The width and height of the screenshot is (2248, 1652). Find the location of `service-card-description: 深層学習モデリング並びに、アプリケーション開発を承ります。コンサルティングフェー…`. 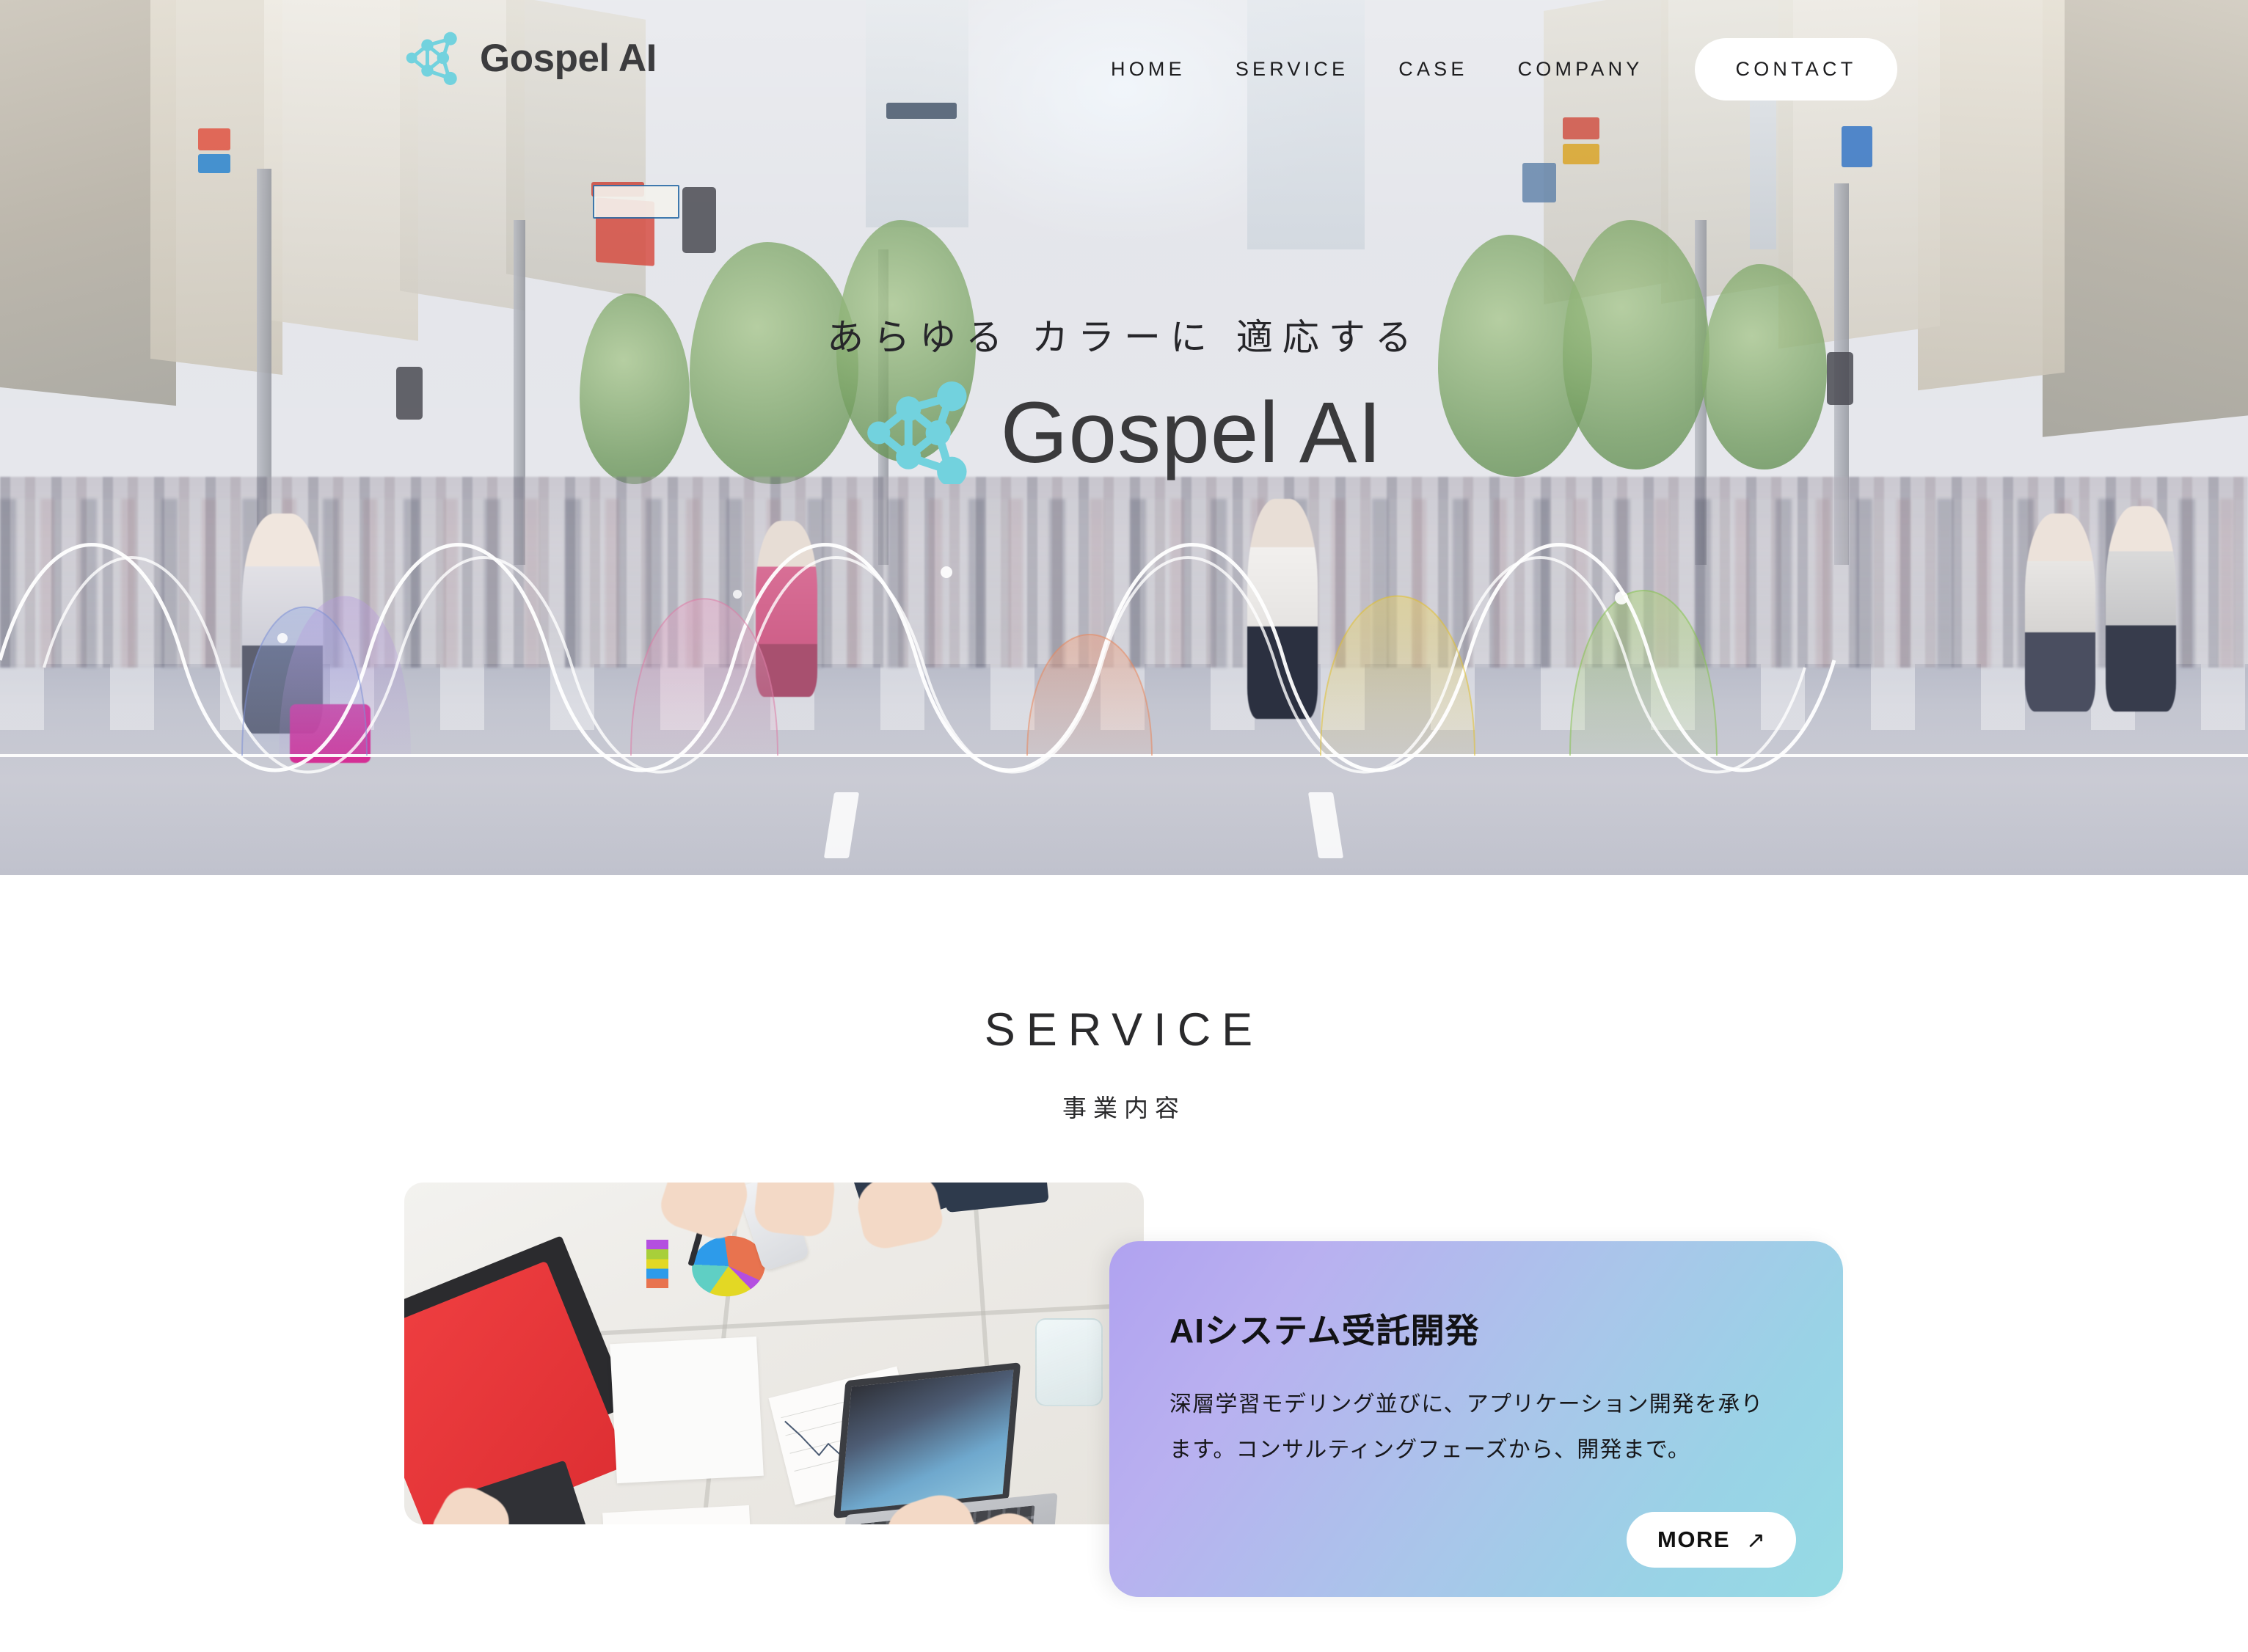

service-card-description: 深層学習モデリング並びに、アプリケーション開発を承ります。コンサルティングフェー… is located at coordinates (1466, 1427).